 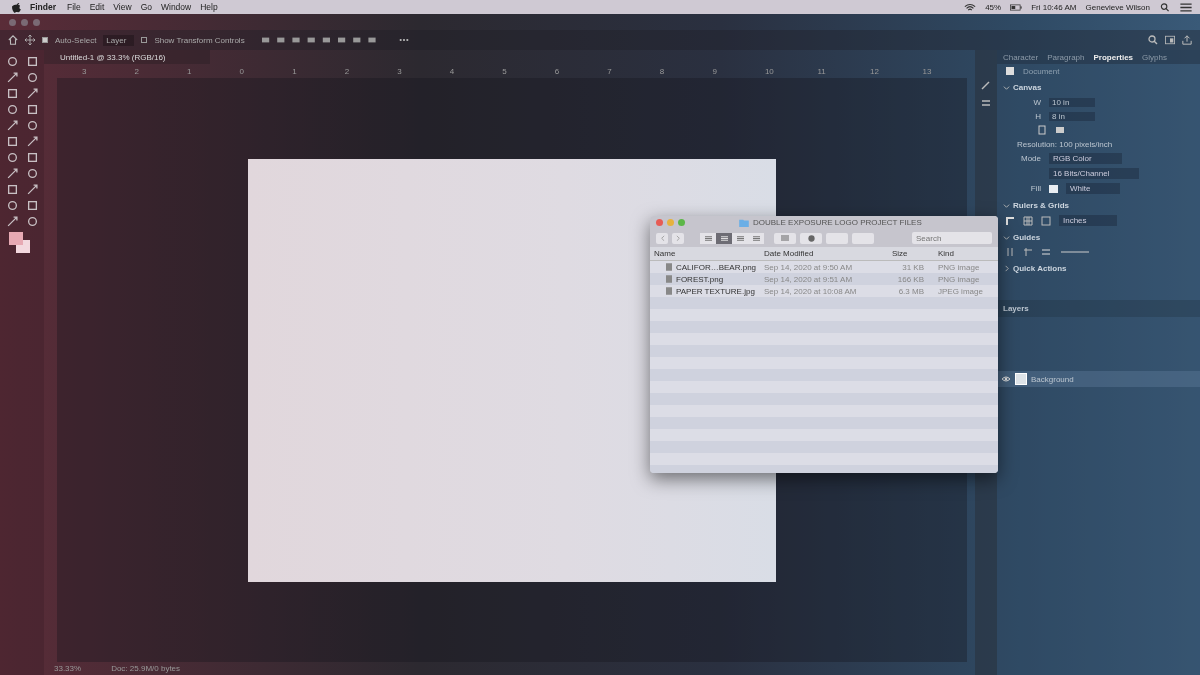 What do you see at coordinates (74, 7) in the screenshot?
I see `menu-item: File` at bounding box center [74, 7].